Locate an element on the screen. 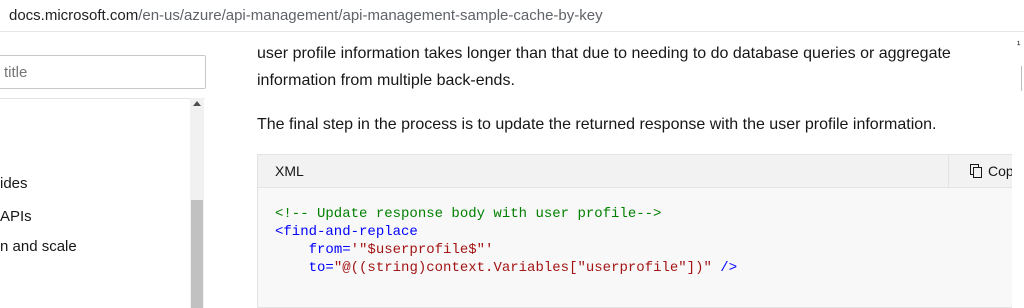  code-tag: <find-and-replace is located at coordinates (346, 232).